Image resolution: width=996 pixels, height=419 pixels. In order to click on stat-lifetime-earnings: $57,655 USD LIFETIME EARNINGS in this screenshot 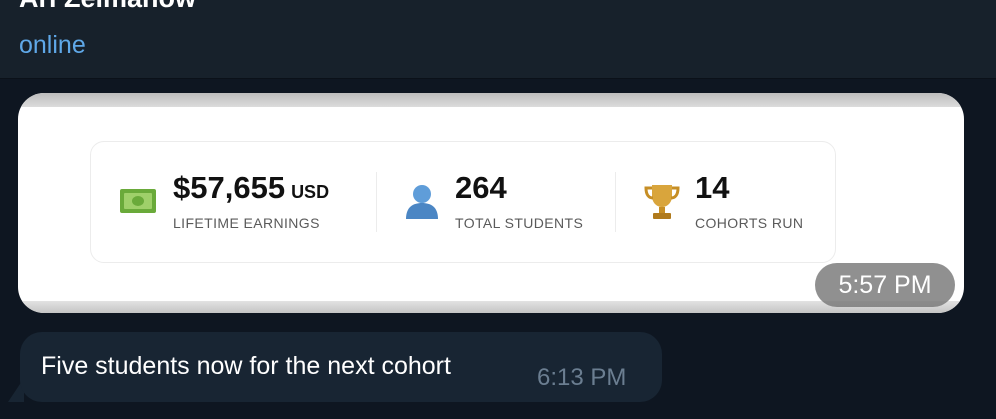, I will do `click(233, 202)`.